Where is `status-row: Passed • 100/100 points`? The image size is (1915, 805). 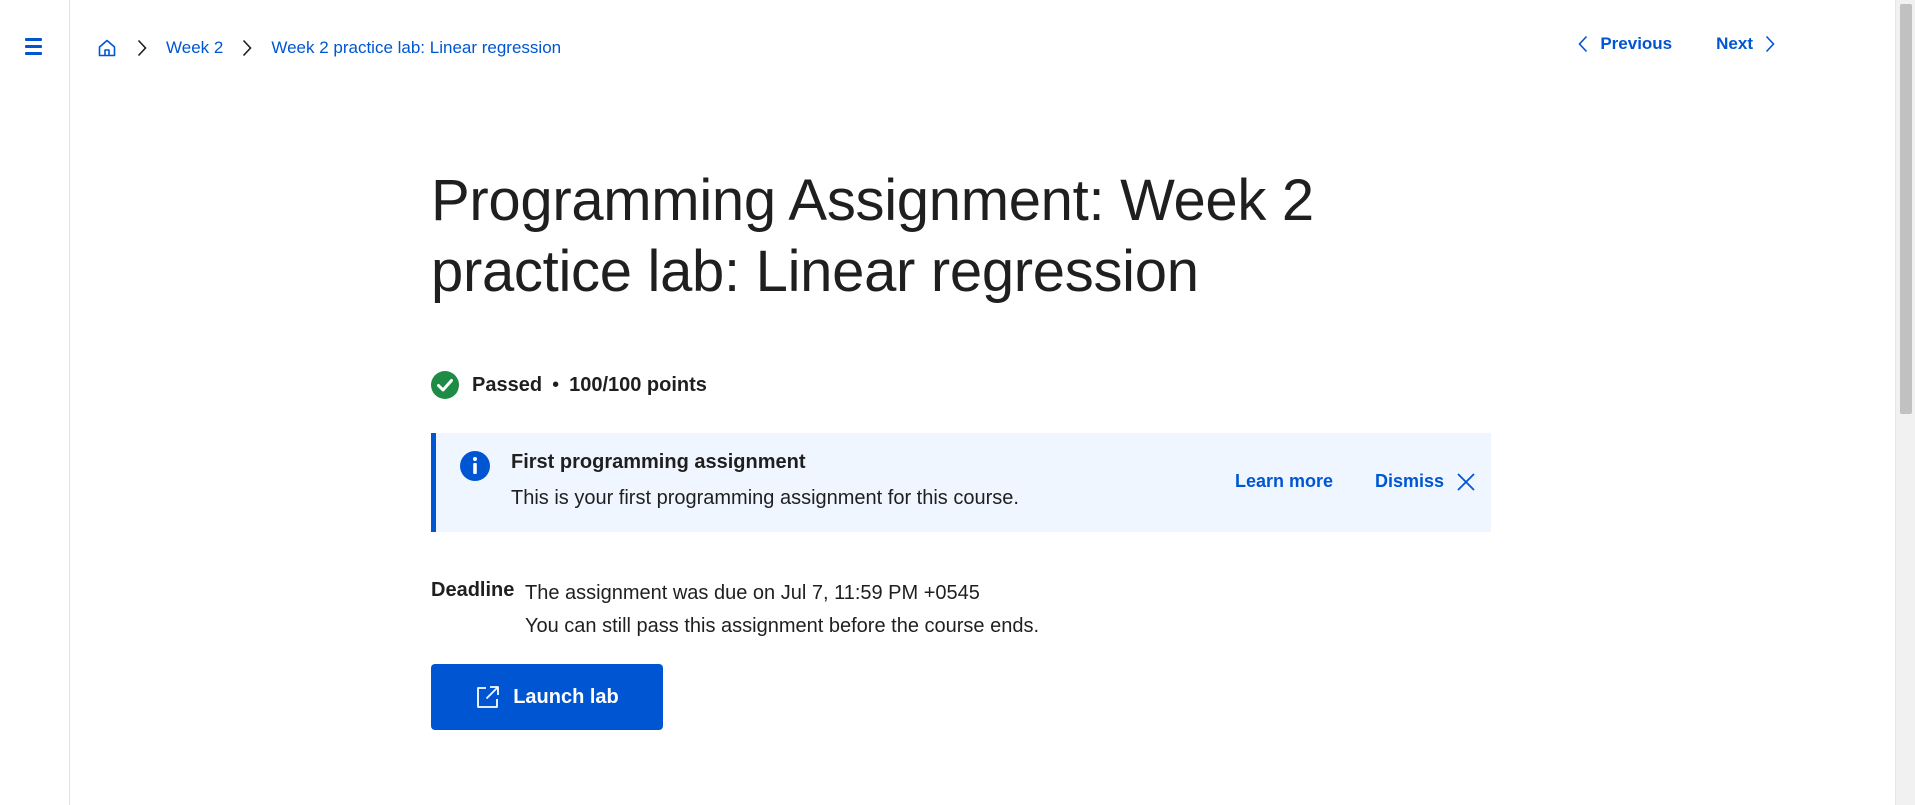 status-row: Passed • 100/100 points is located at coordinates (961, 385).